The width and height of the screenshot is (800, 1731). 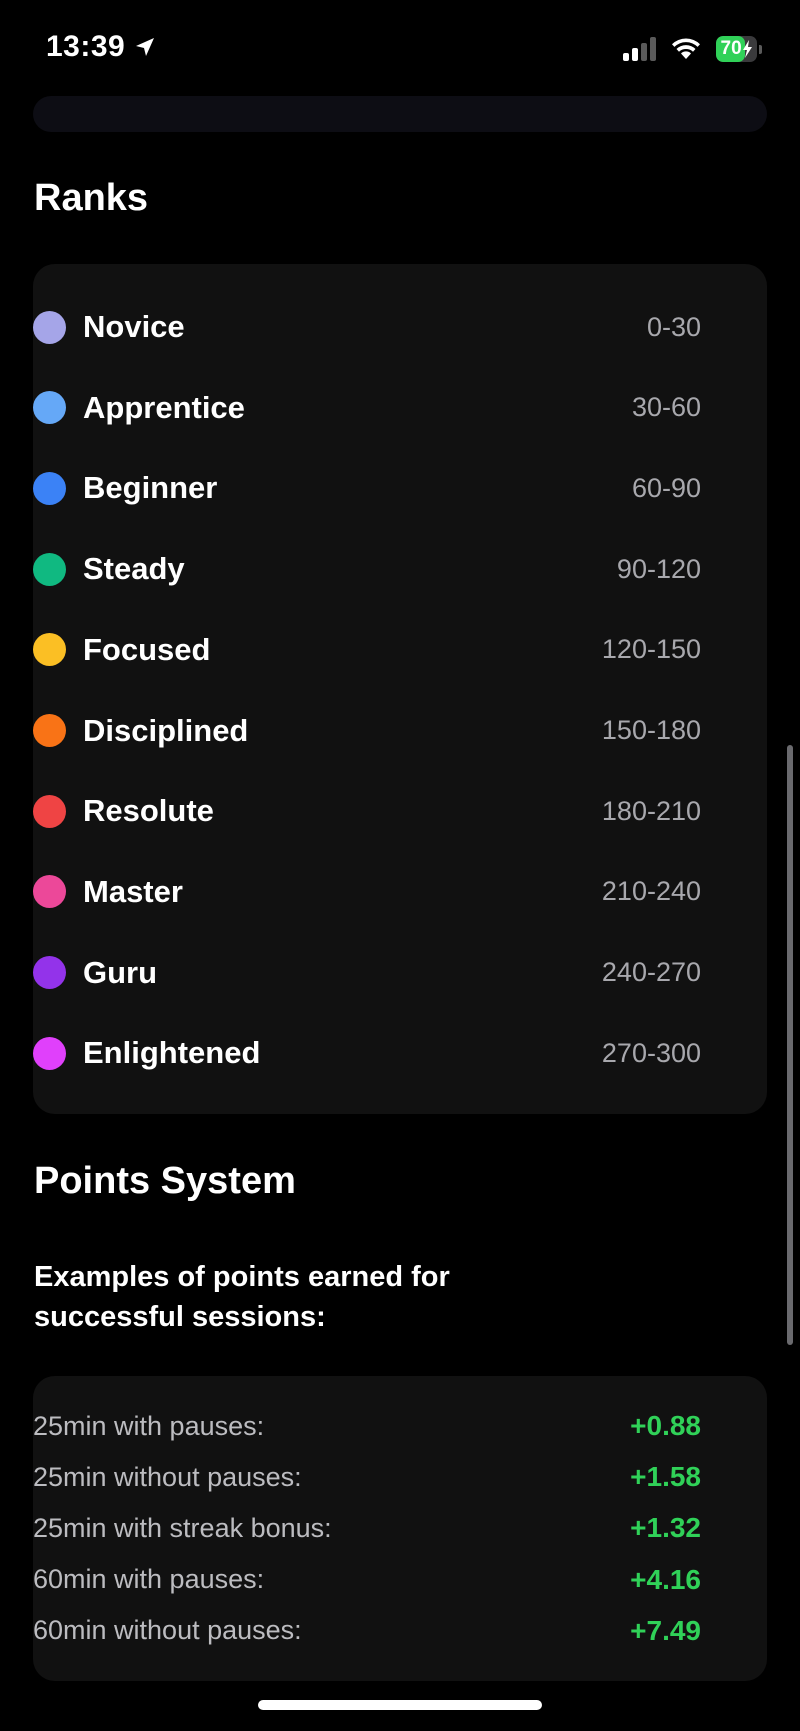 I want to click on points-example-label: 25min with pauses:, so click(x=149, y=1425).